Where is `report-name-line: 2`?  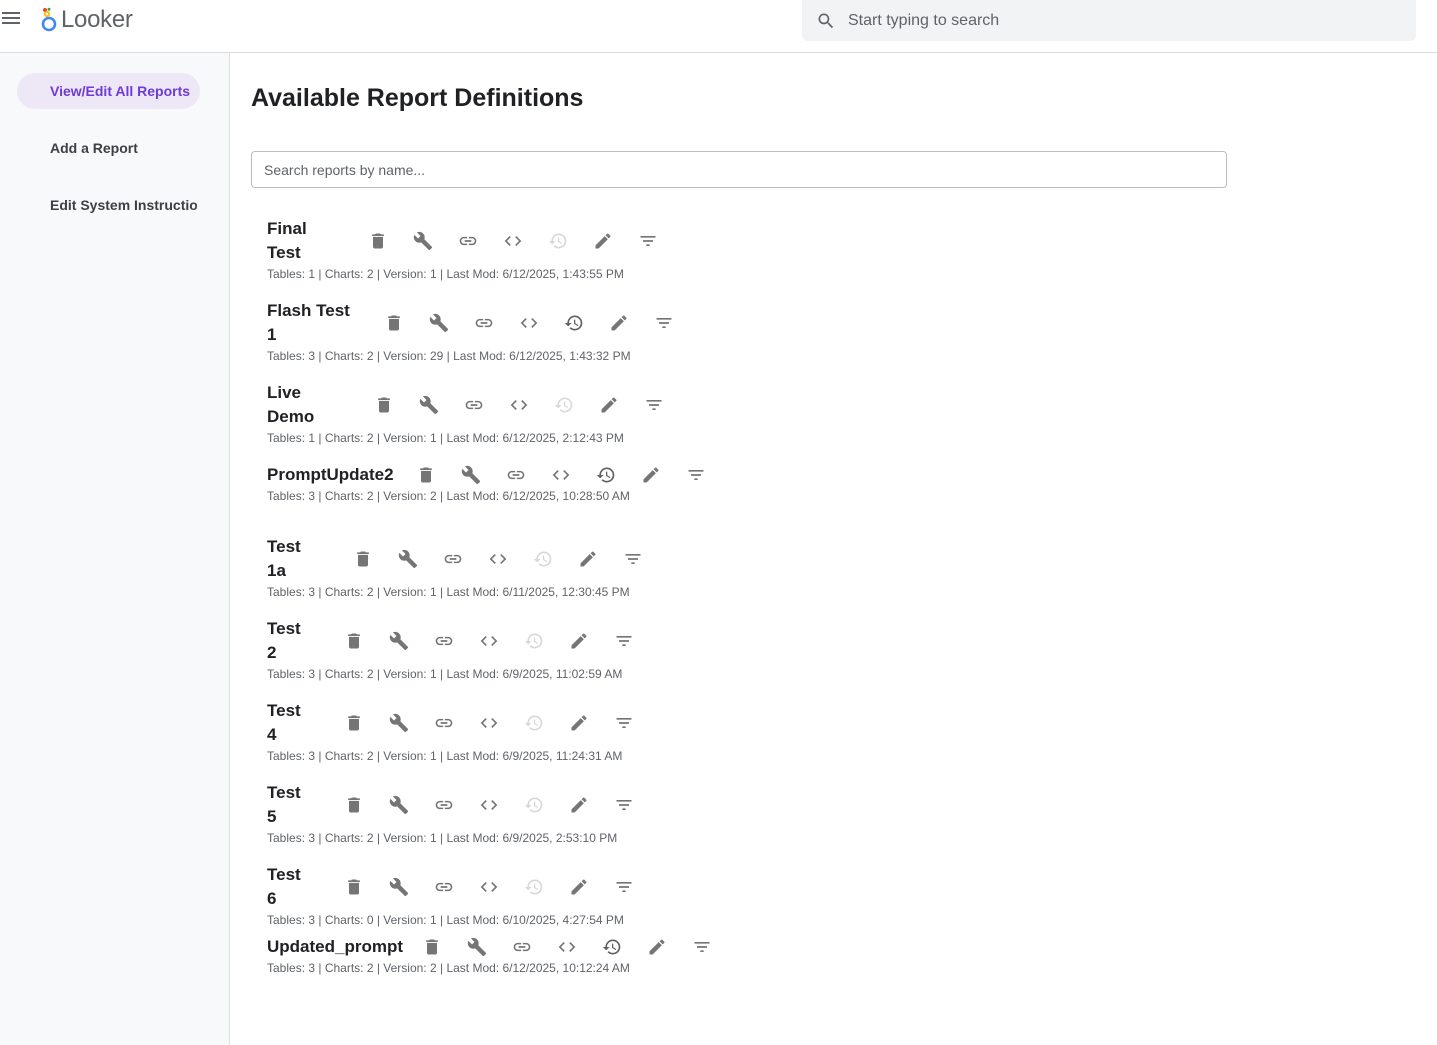
report-name-line: 2 is located at coordinates (272, 652).